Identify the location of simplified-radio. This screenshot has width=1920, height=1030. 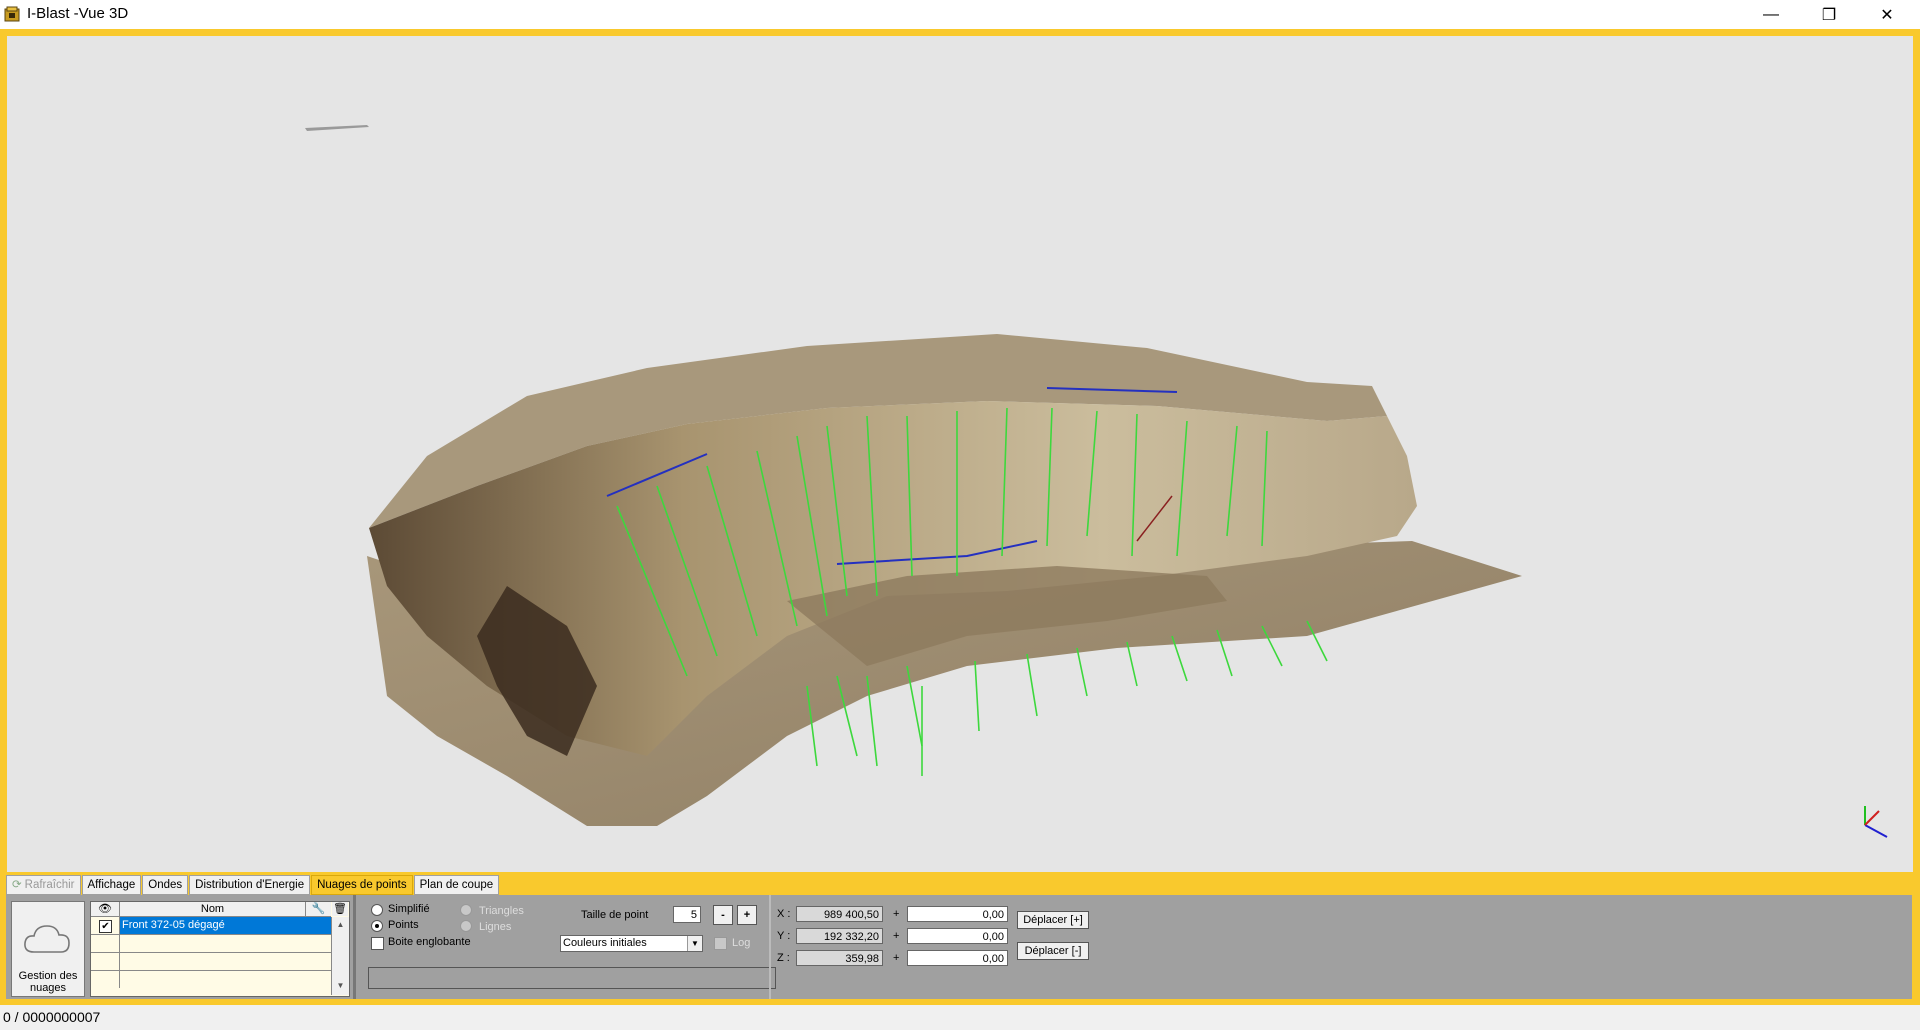
(377, 910).